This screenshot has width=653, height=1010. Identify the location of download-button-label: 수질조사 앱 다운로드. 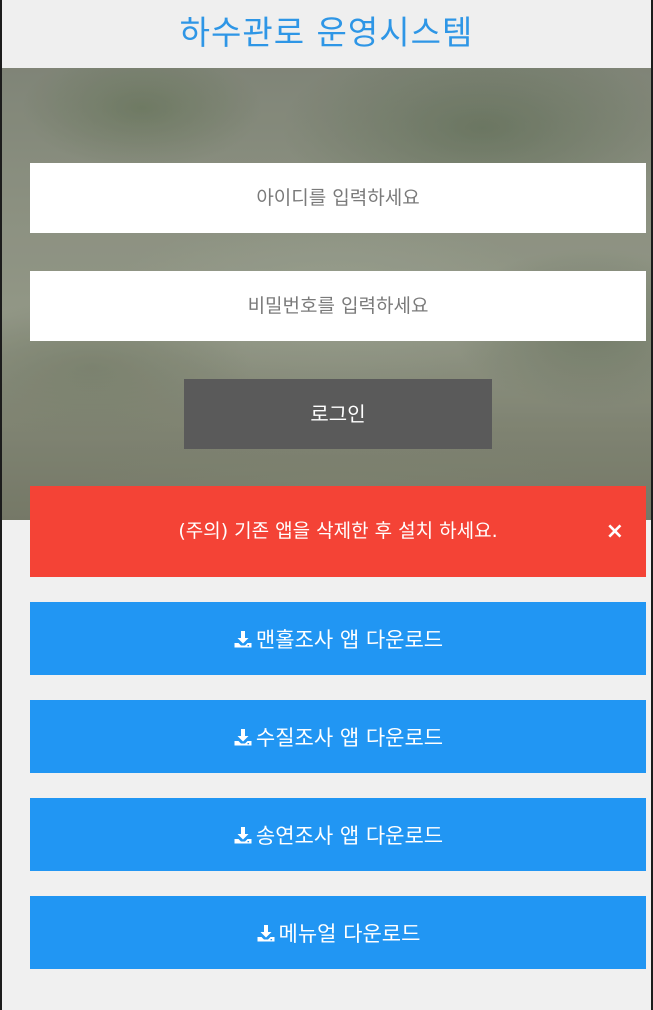
(349, 737).